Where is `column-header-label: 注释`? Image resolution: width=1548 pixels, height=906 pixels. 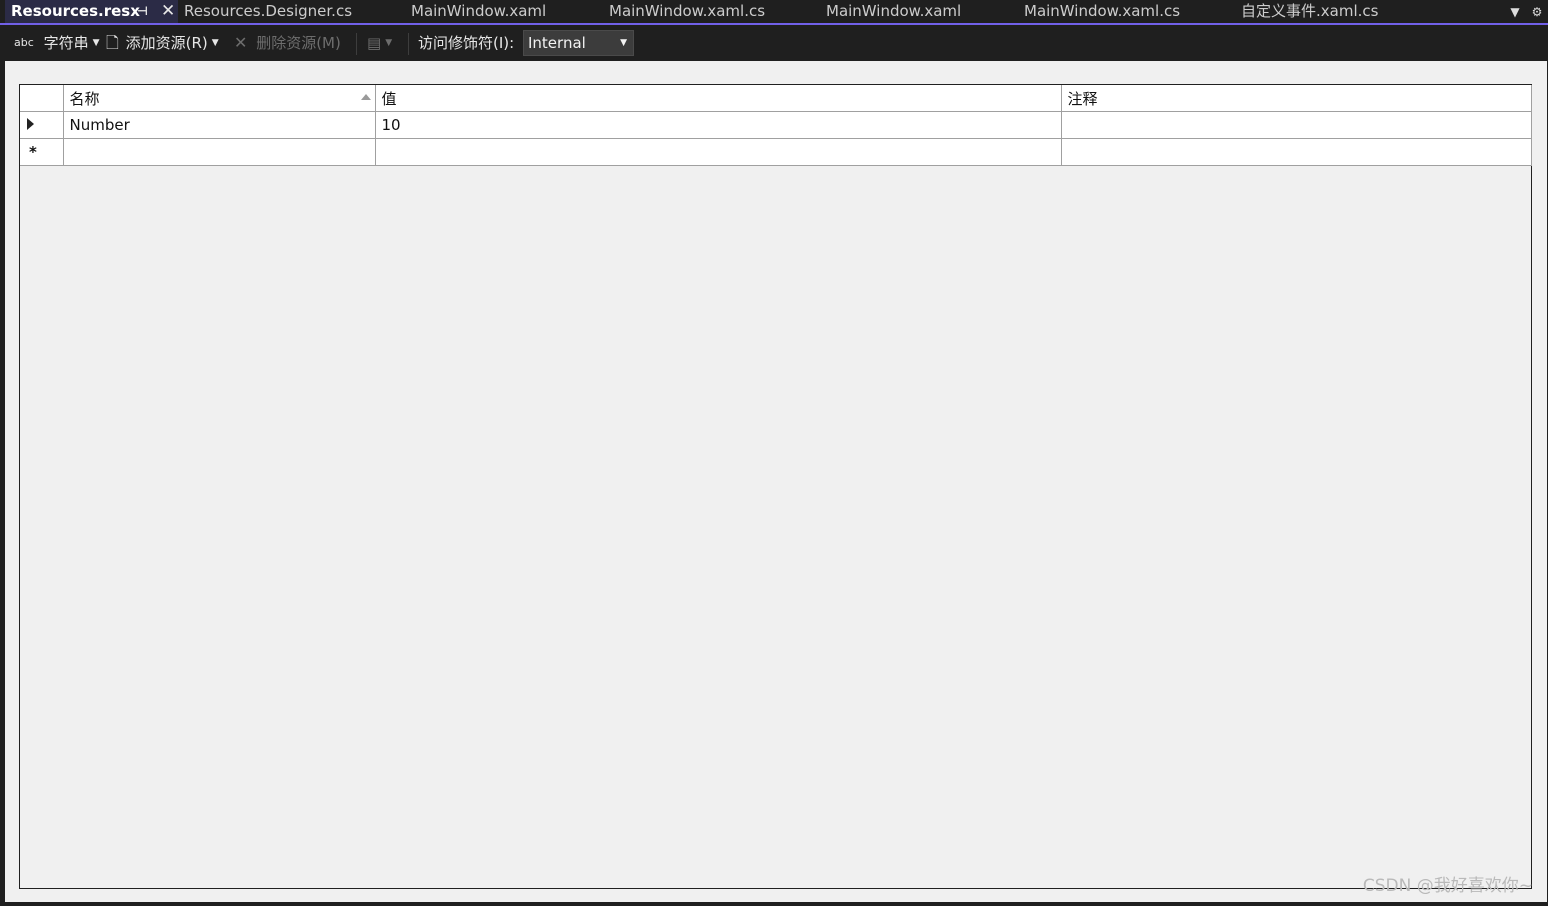 column-header-label: 注释 is located at coordinates (1082, 98).